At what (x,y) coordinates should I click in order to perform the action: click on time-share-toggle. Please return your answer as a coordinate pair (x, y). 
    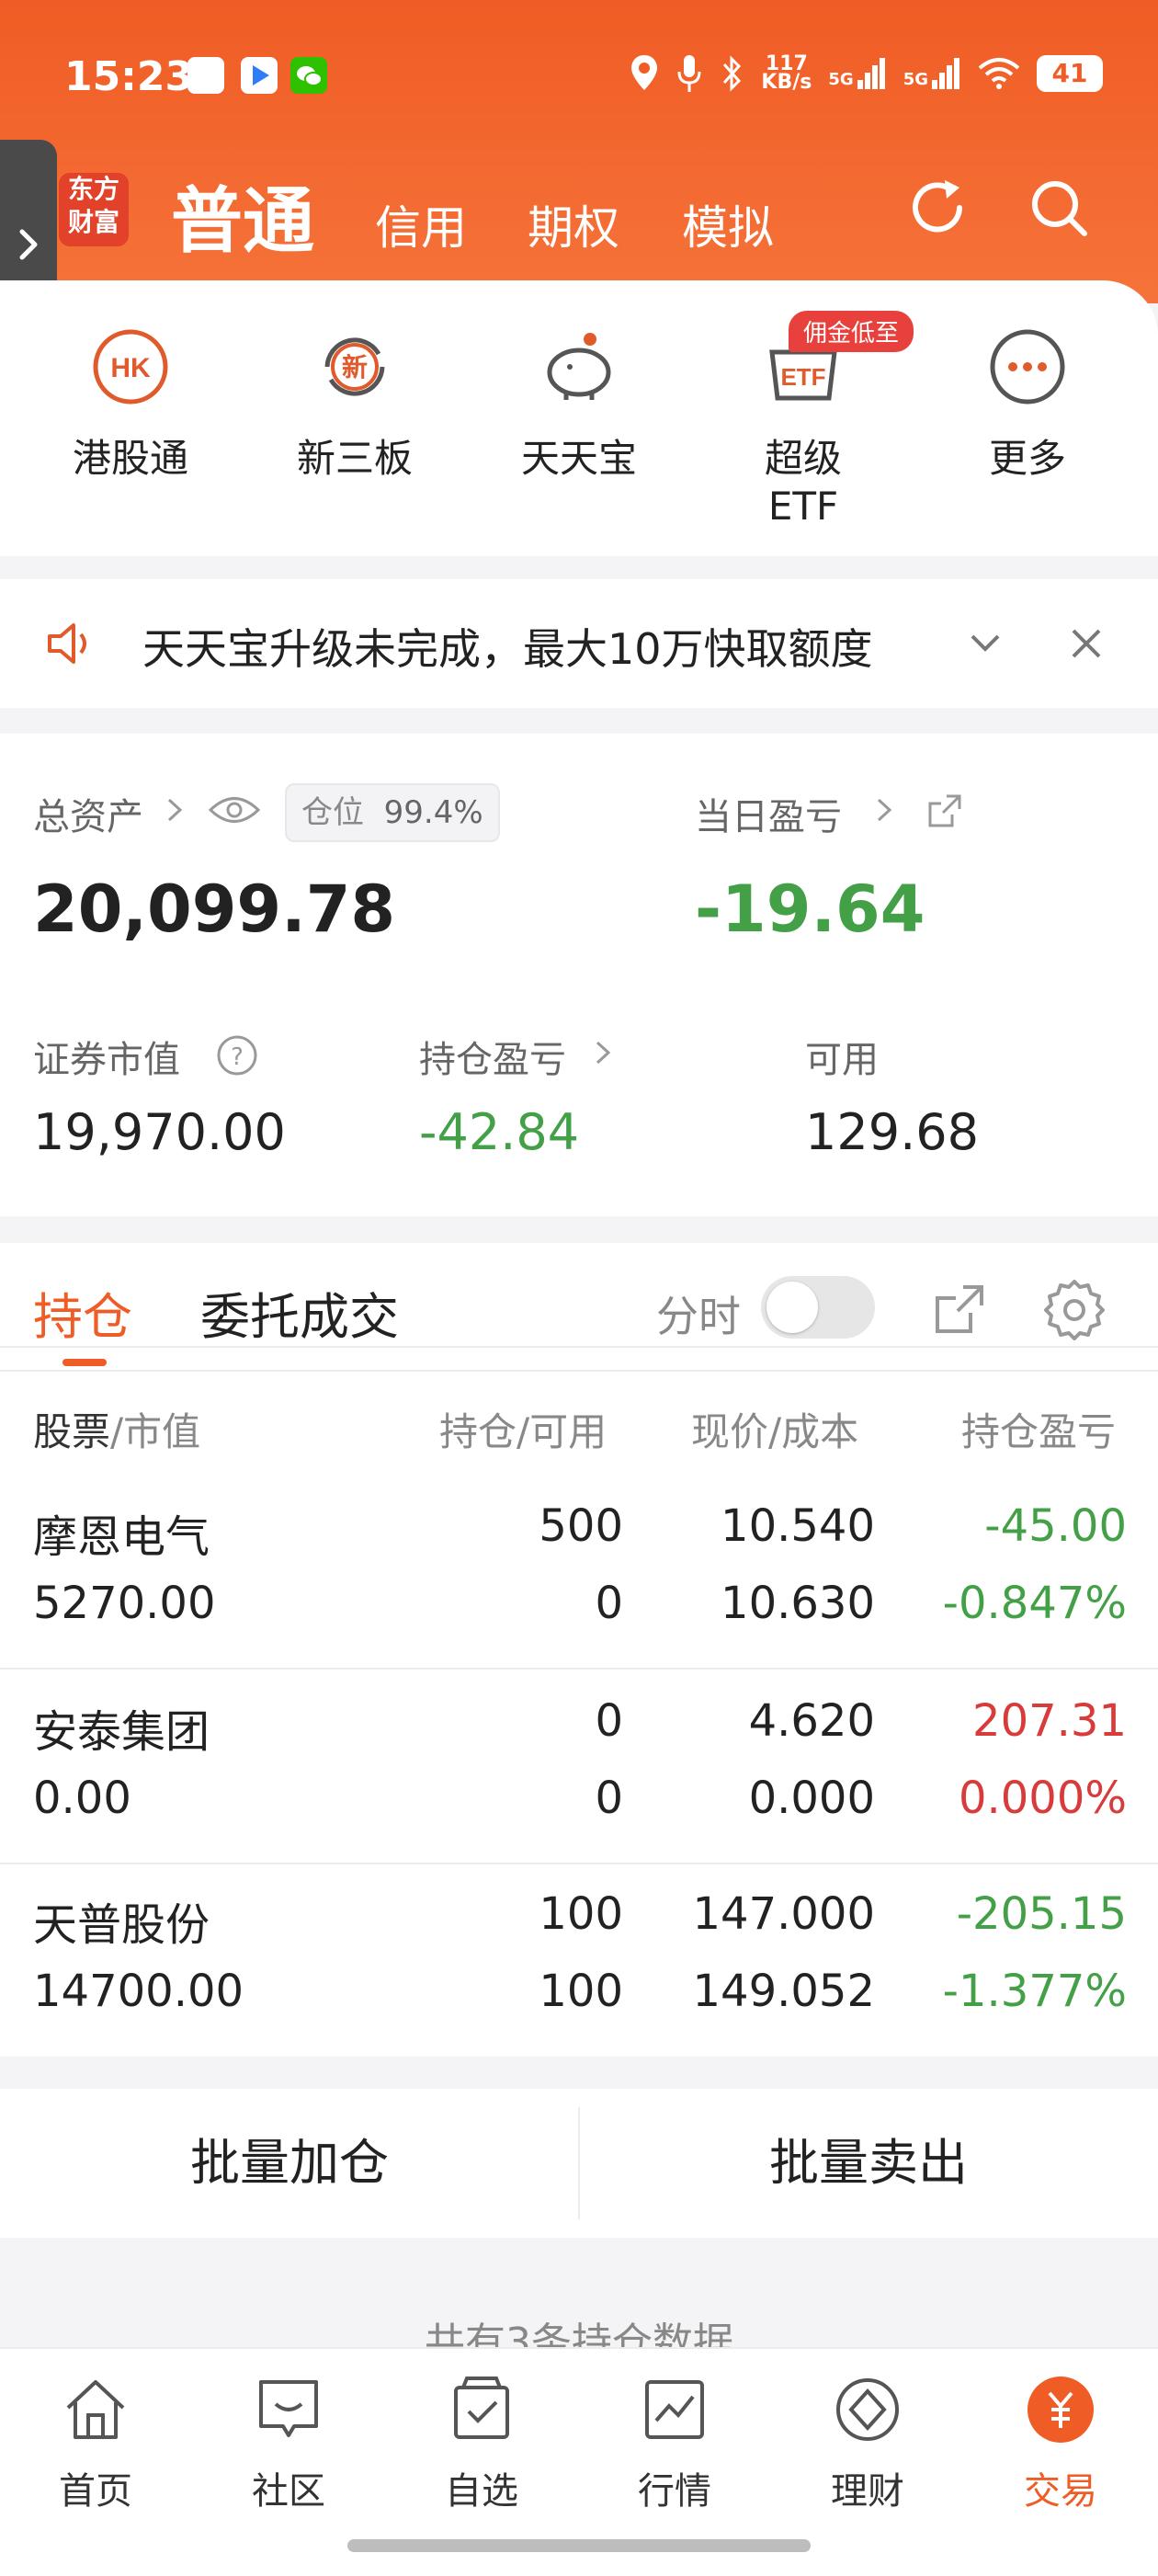
    Looking at the image, I should click on (818, 1307).